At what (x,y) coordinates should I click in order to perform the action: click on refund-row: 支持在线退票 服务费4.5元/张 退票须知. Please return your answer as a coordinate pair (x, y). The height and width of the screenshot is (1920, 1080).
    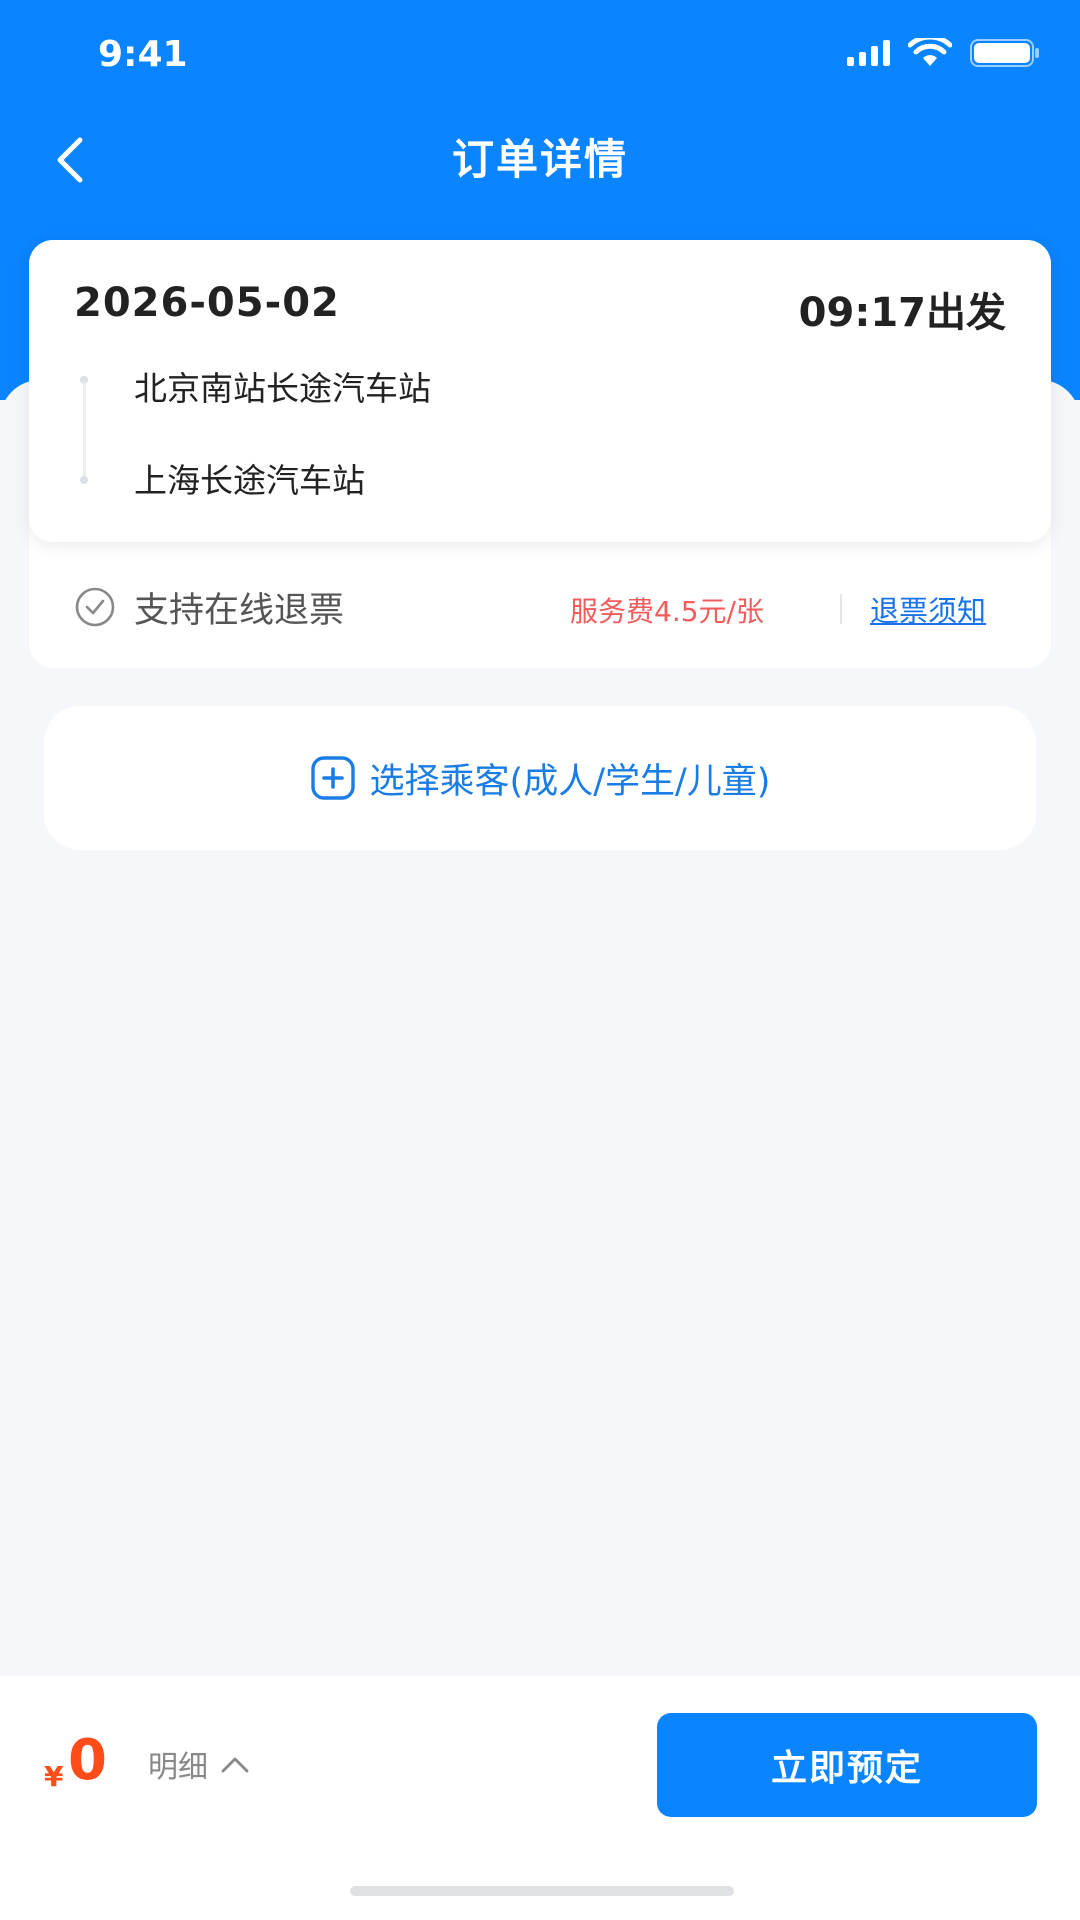
    Looking at the image, I should click on (540, 605).